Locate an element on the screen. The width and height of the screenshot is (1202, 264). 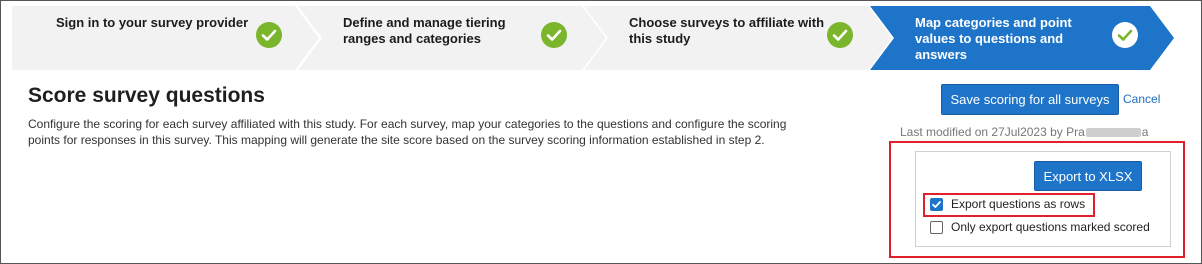
last-modified-prefix: Last modified on 27Jul2023 by Pra is located at coordinates (992, 132).